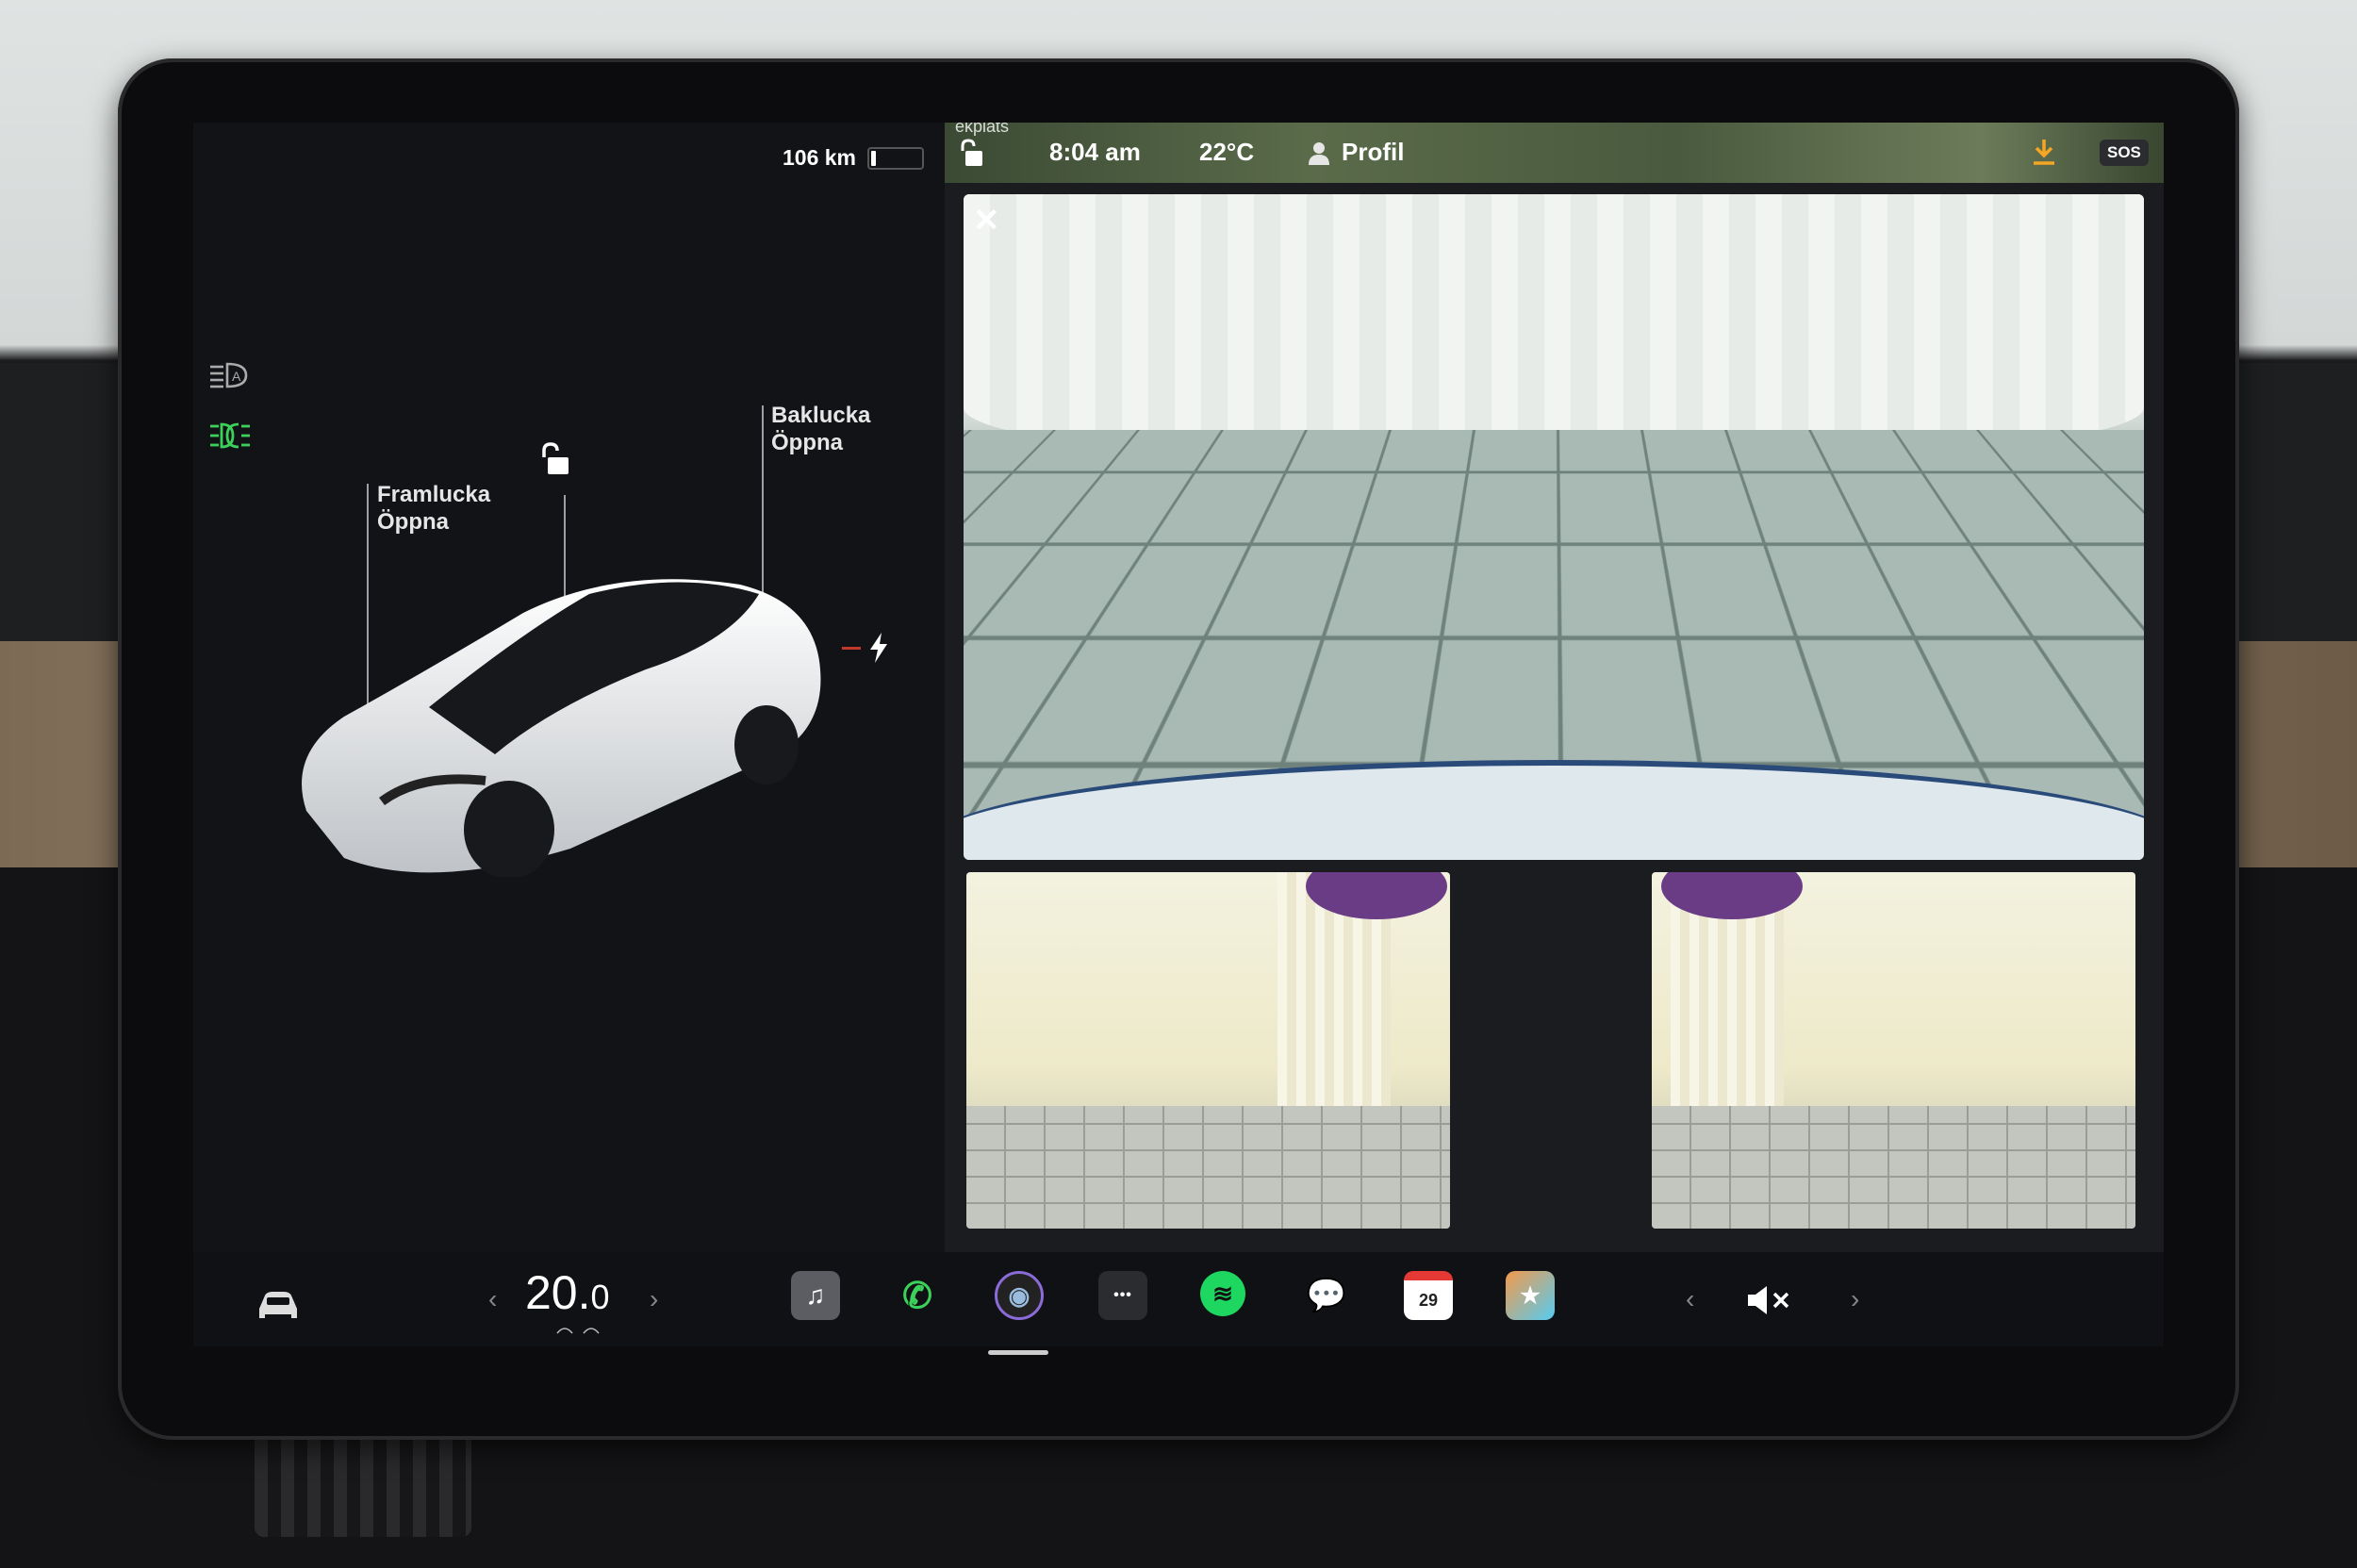 The width and height of the screenshot is (2357, 1568). What do you see at coordinates (1690, 1299) in the screenshot?
I see `volume-down-chevron-icon: ‹` at bounding box center [1690, 1299].